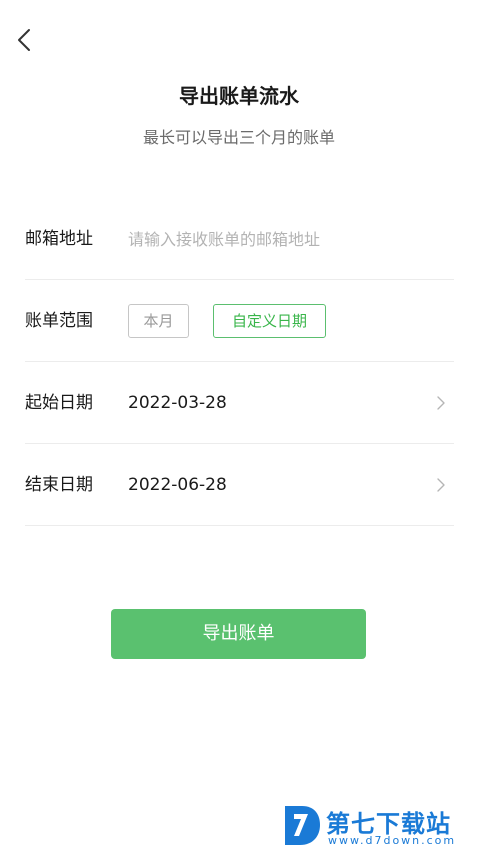  I want to click on email-input, so click(288, 239).